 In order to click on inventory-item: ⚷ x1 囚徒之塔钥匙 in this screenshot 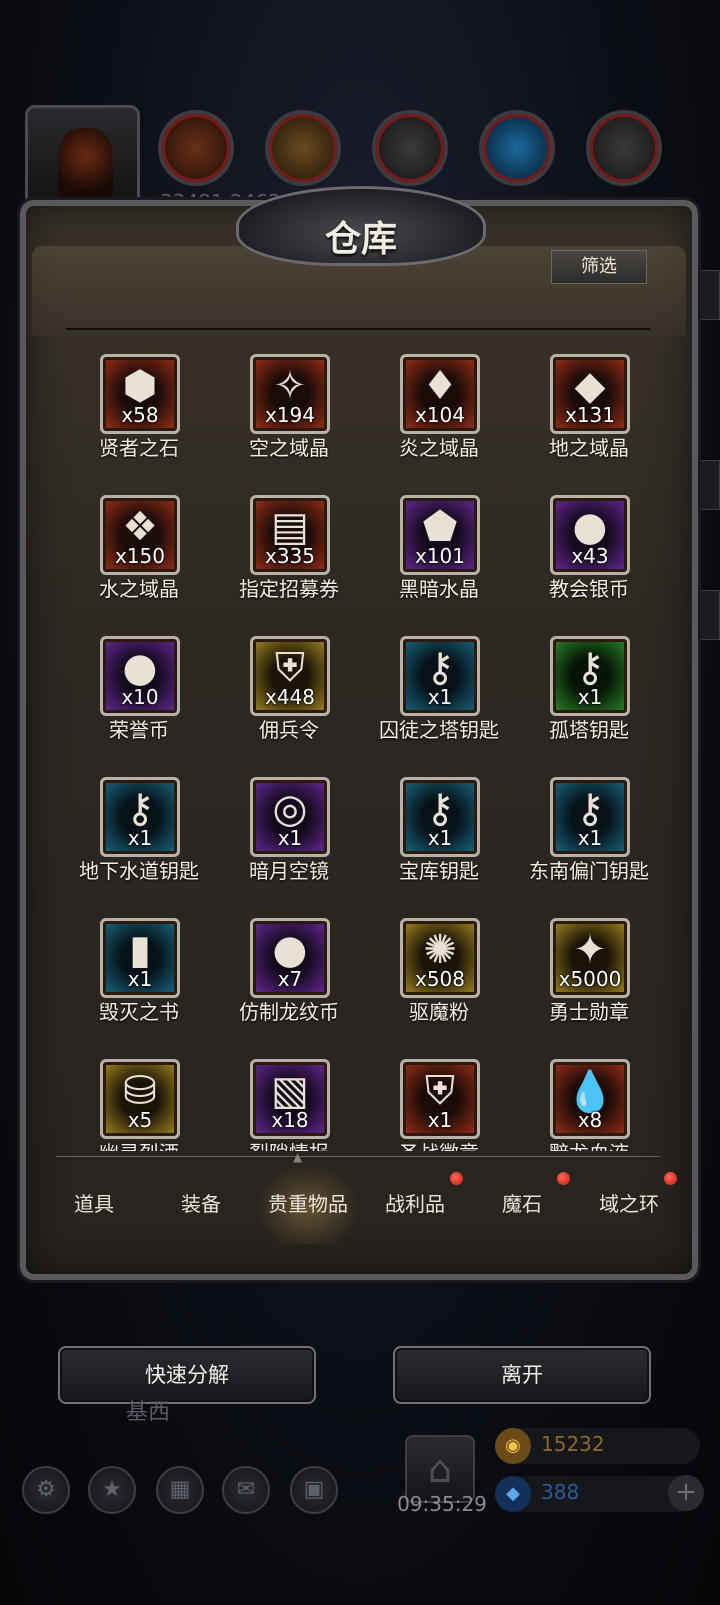, I will do `click(439, 698)`.